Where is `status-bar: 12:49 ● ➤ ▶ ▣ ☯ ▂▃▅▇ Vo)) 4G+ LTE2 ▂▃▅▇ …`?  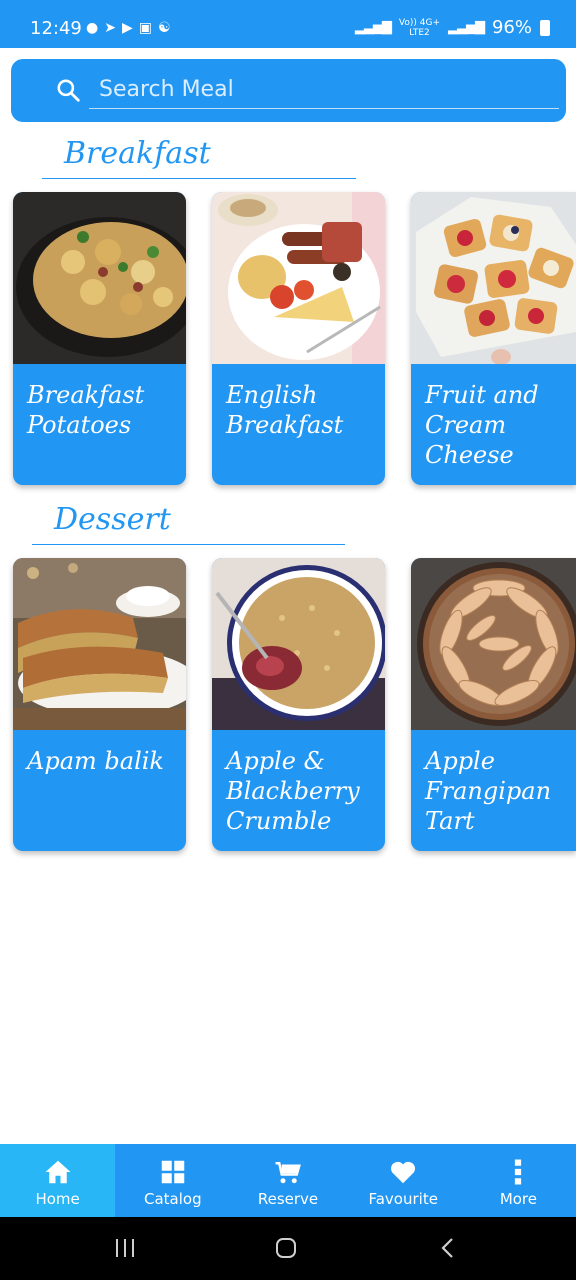
status-bar: 12:49 ● ➤ ▶ ▣ ☯ ▂▃▅▇ Vo)) 4G+ LTE2 ▂▃▅▇ … is located at coordinates (288, 24).